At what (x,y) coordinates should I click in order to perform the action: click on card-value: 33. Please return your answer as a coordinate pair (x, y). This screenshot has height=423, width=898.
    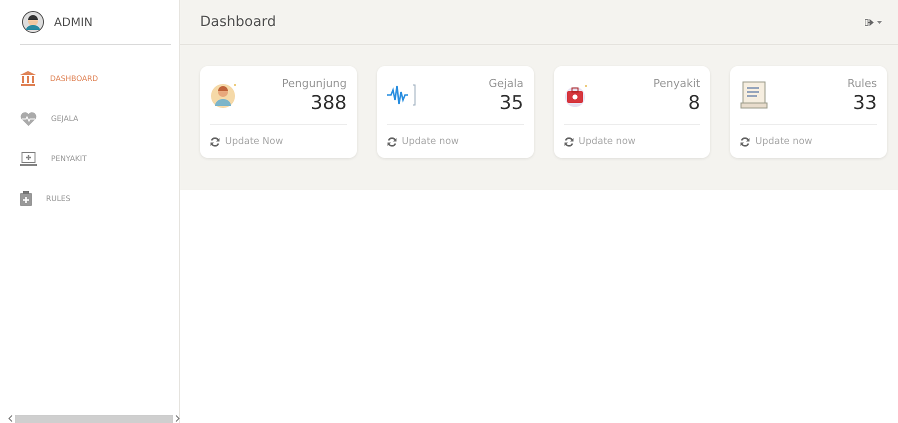
    Looking at the image, I should click on (864, 103).